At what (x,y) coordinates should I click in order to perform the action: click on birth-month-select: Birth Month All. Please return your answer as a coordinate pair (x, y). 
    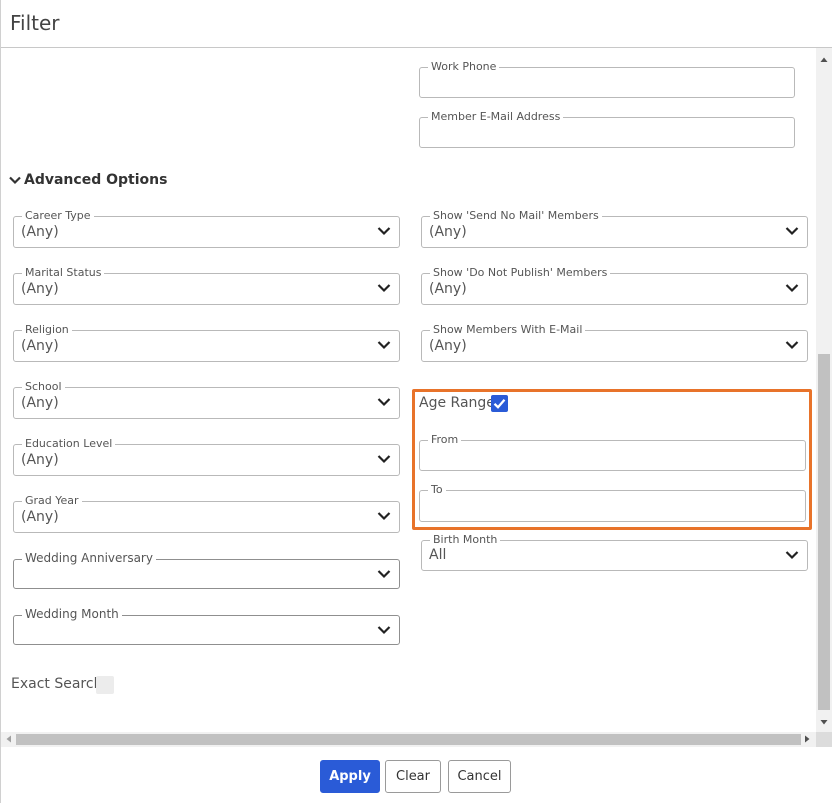
    Looking at the image, I should click on (614, 552).